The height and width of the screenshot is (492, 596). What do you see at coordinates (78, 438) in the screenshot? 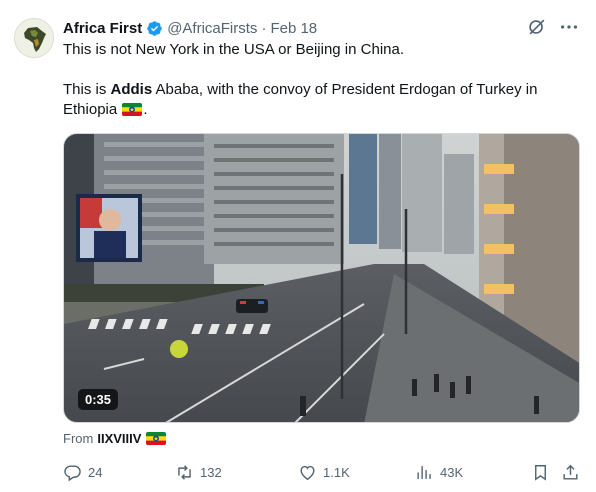
I see `source-prefix: From` at bounding box center [78, 438].